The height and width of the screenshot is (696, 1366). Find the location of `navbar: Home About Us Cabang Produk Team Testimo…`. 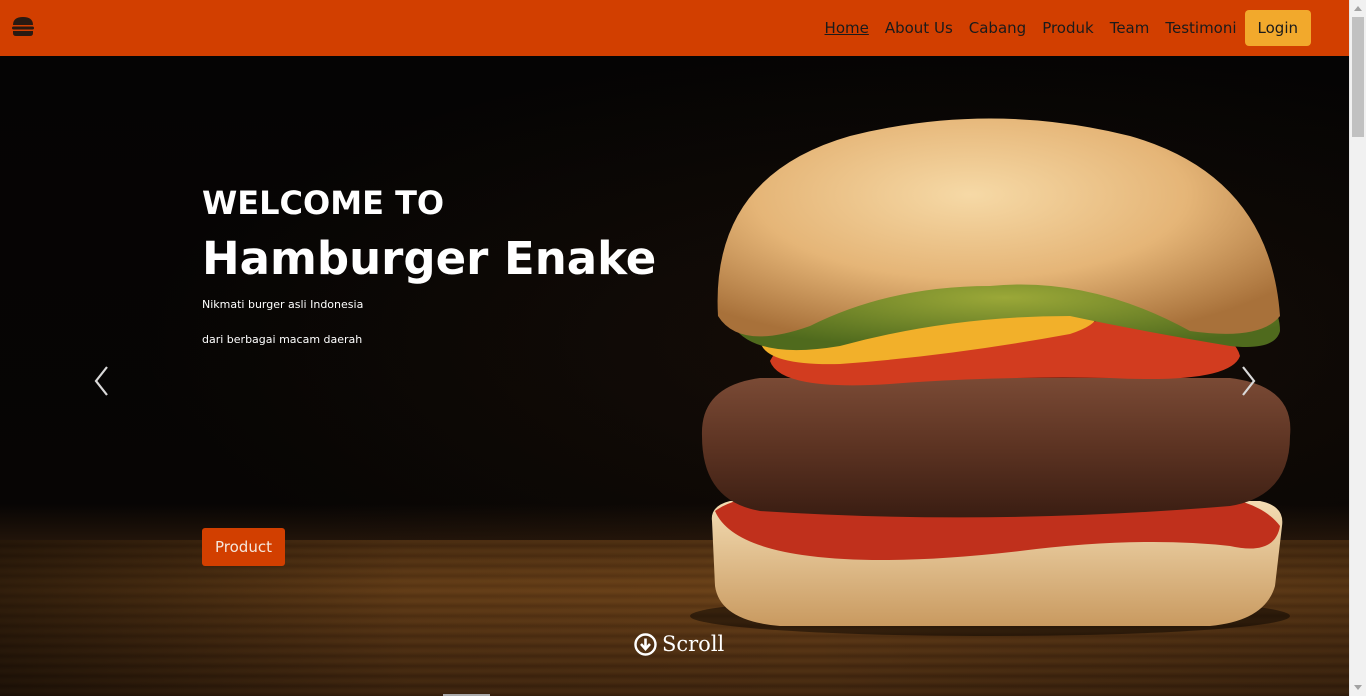

navbar: Home About Us Cabang Produk Team Testimo… is located at coordinates (674, 28).